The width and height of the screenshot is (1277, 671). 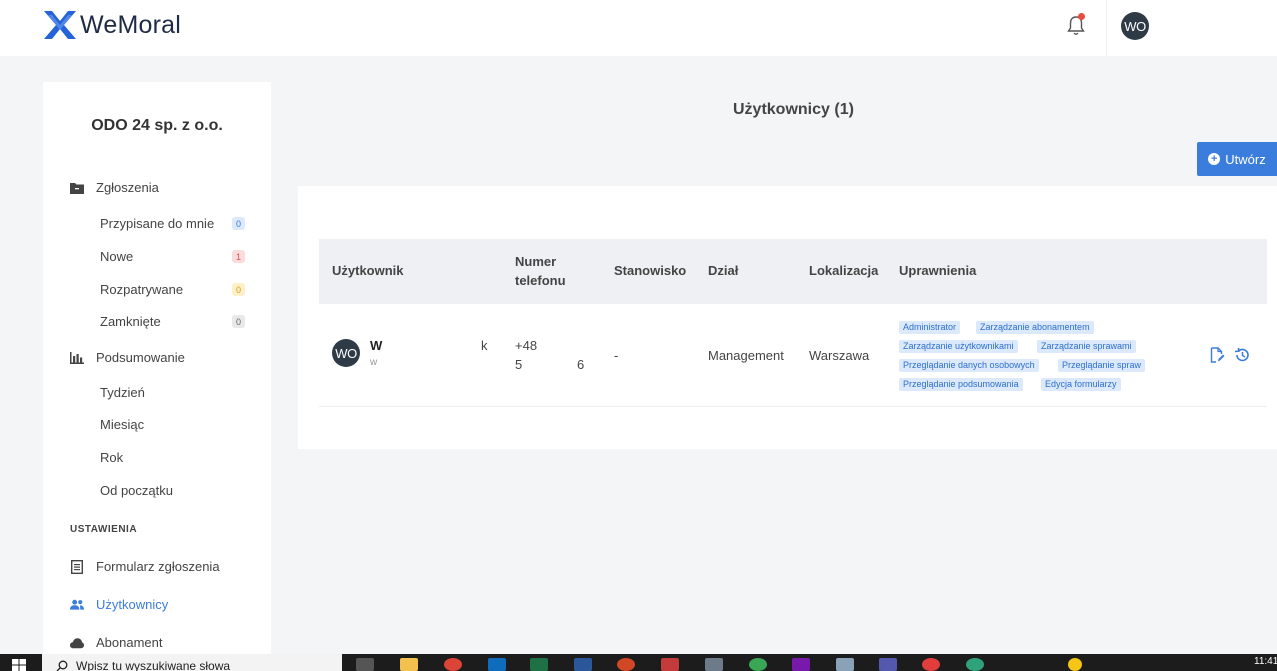 What do you see at coordinates (793, 109) in the screenshot?
I see `page-title: Użytkownicy (1)` at bounding box center [793, 109].